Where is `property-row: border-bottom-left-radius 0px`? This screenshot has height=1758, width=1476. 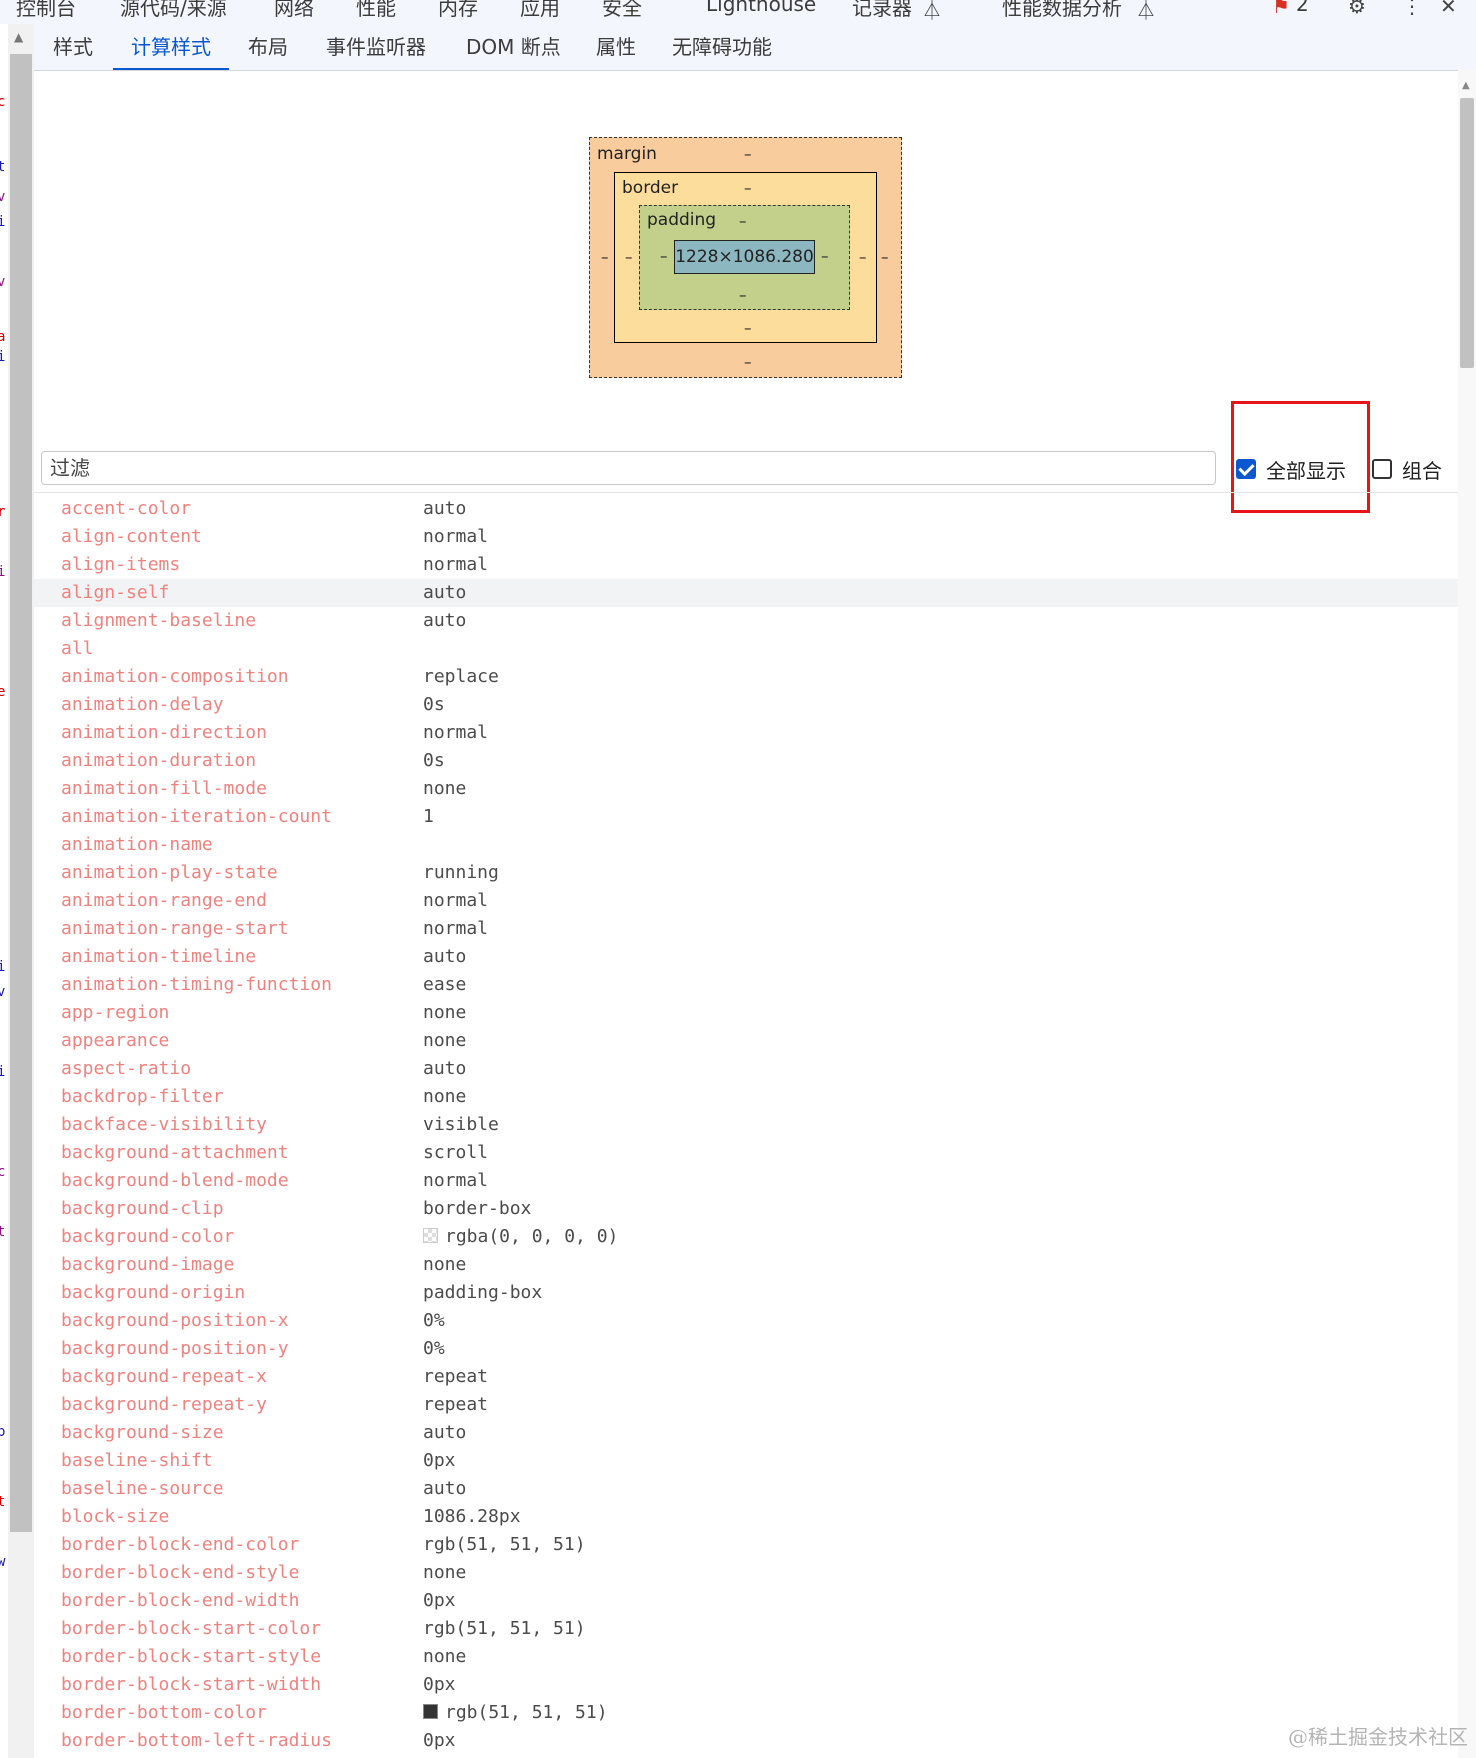 property-row: border-bottom-left-radius 0px is located at coordinates (746, 1741).